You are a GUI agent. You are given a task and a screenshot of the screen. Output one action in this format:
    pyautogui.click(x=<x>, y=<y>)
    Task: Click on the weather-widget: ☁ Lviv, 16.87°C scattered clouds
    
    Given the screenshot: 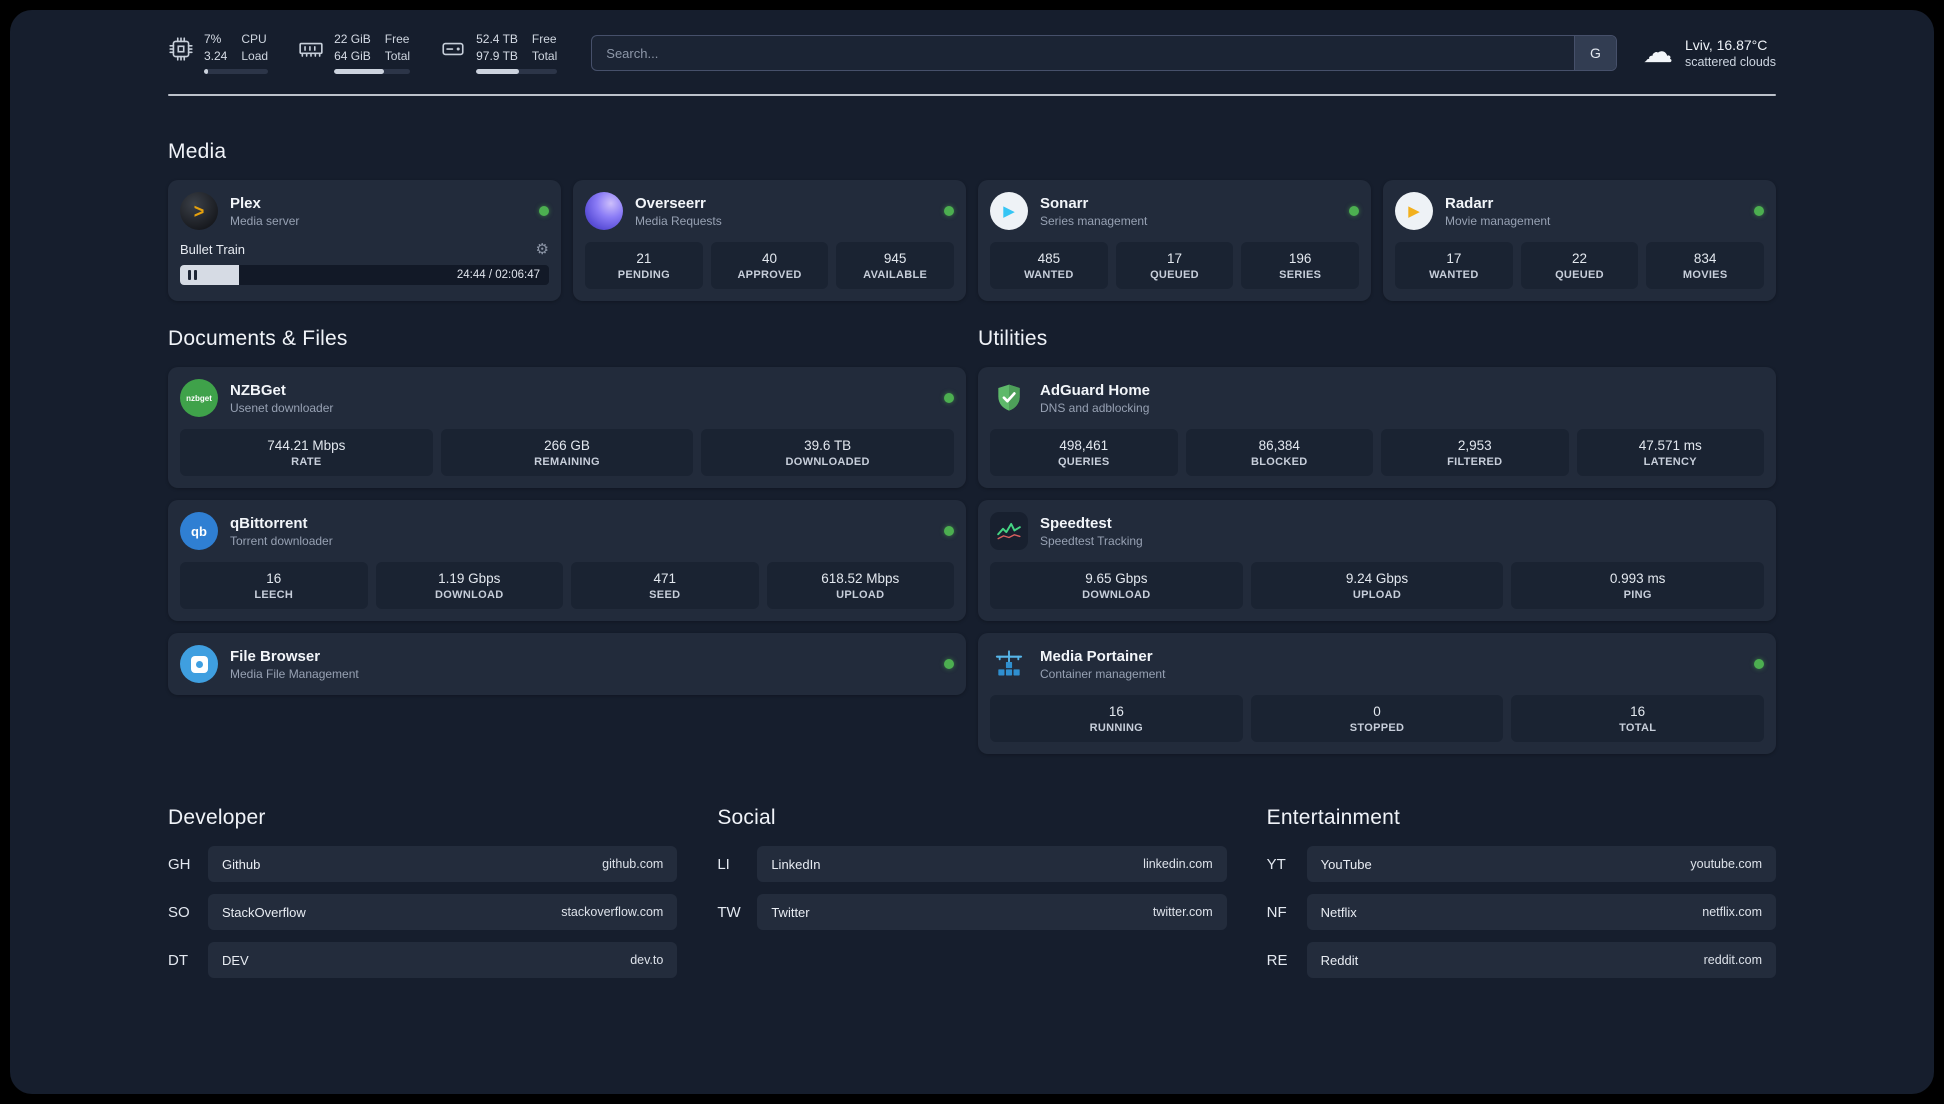 What is the action you would take?
    pyautogui.click(x=1709, y=53)
    